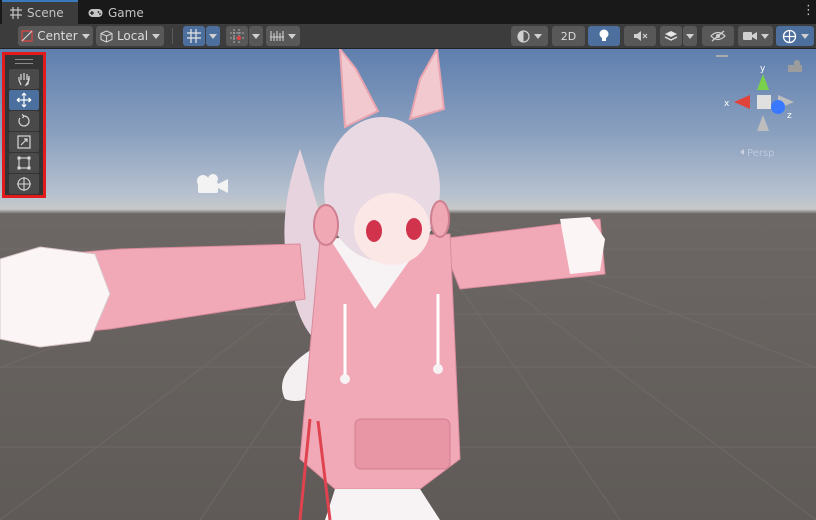 This screenshot has width=816, height=520. I want to click on toolbar-separator, so click(172, 36).